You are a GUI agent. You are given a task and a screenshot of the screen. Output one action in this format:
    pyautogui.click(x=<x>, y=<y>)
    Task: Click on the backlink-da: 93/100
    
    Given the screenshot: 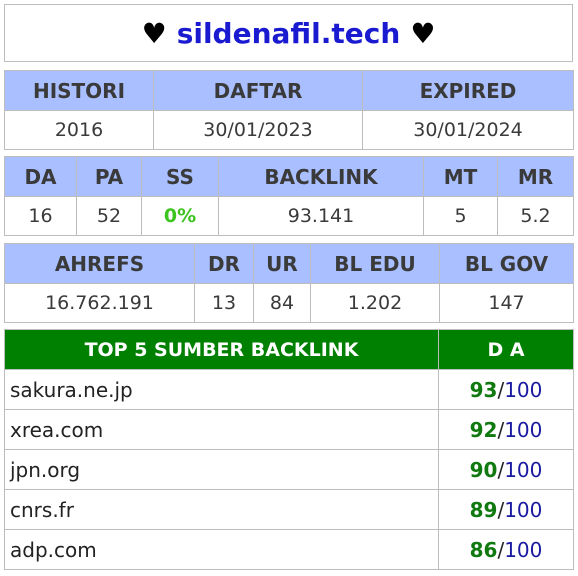 What is the action you would take?
    pyautogui.click(x=506, y=389)
    